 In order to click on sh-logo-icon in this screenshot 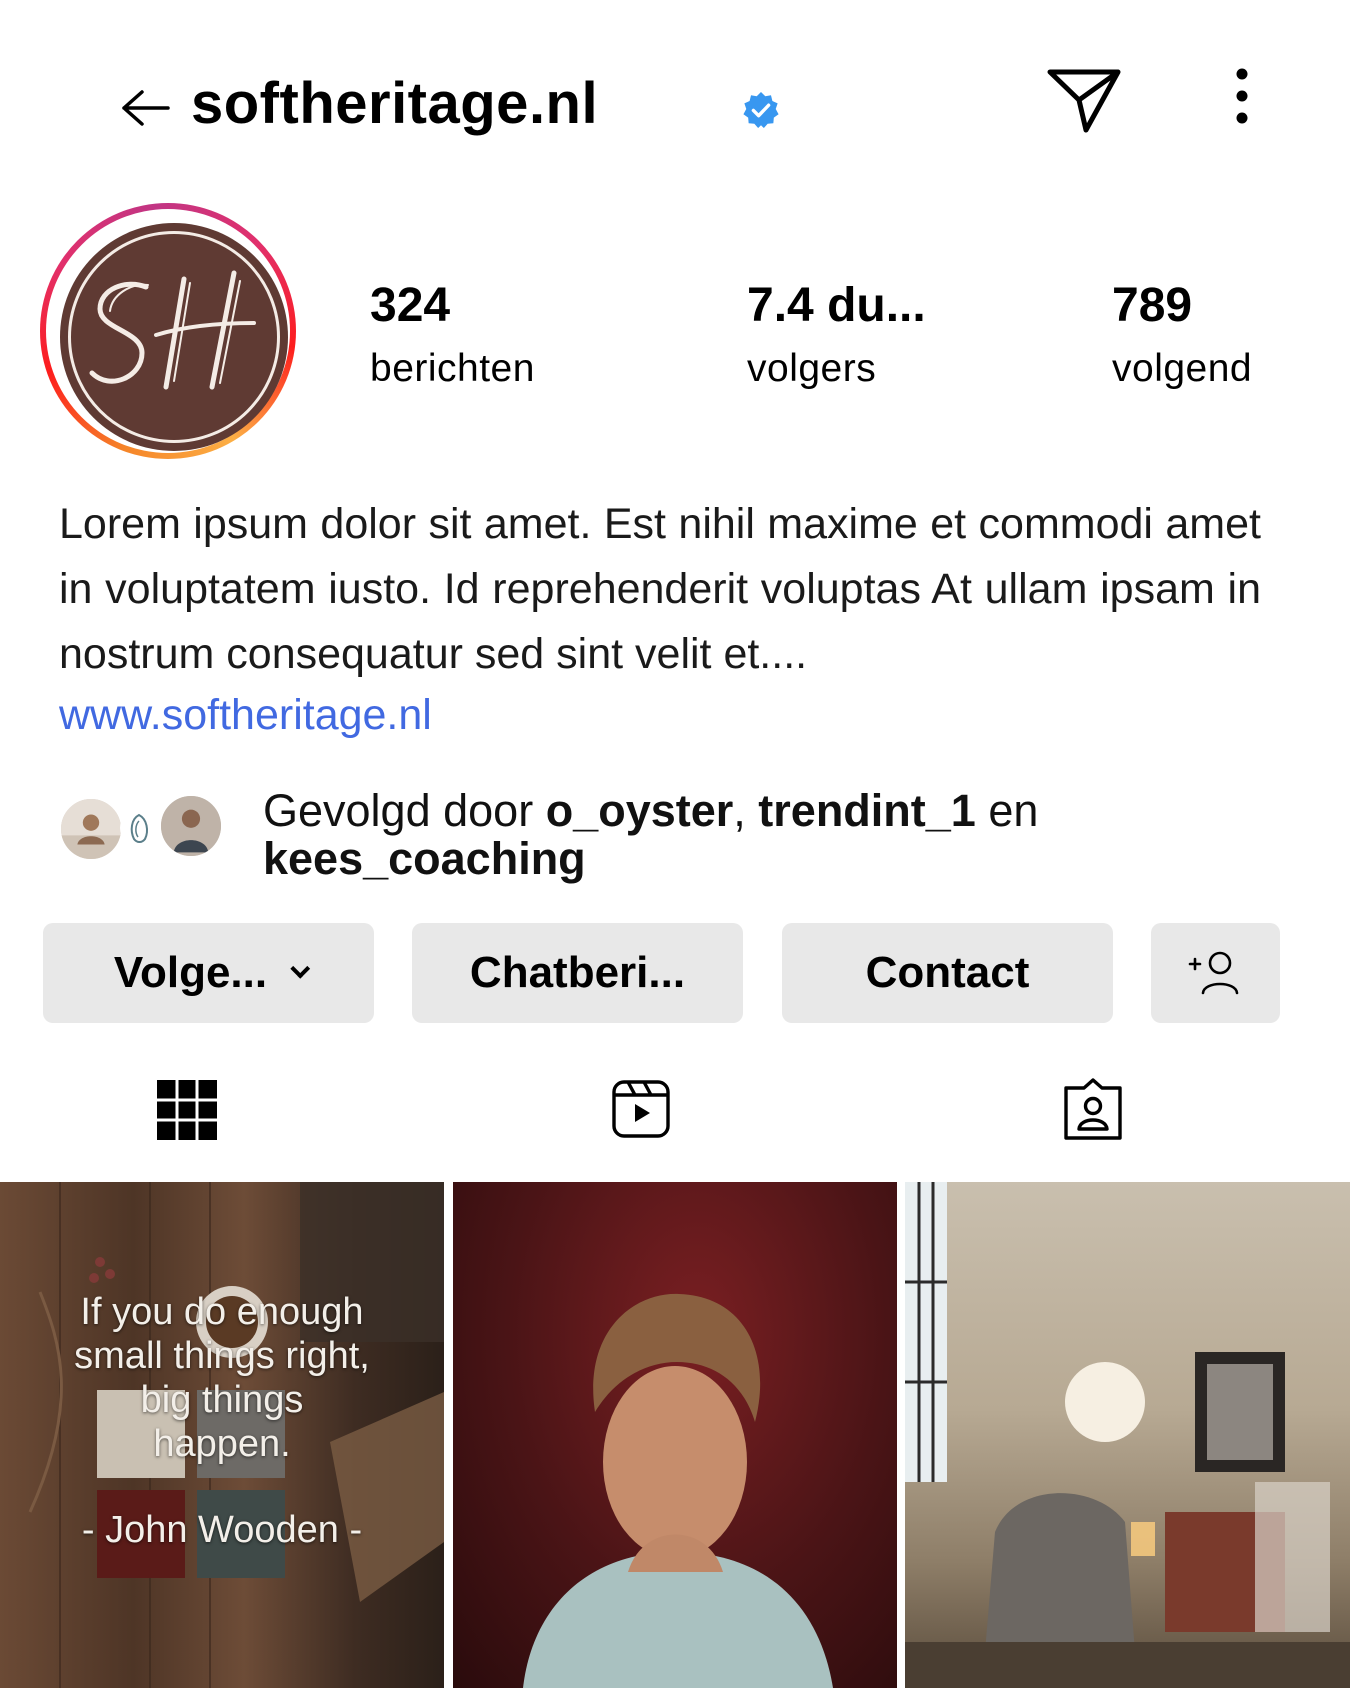, I will do `click(172, 330)`.